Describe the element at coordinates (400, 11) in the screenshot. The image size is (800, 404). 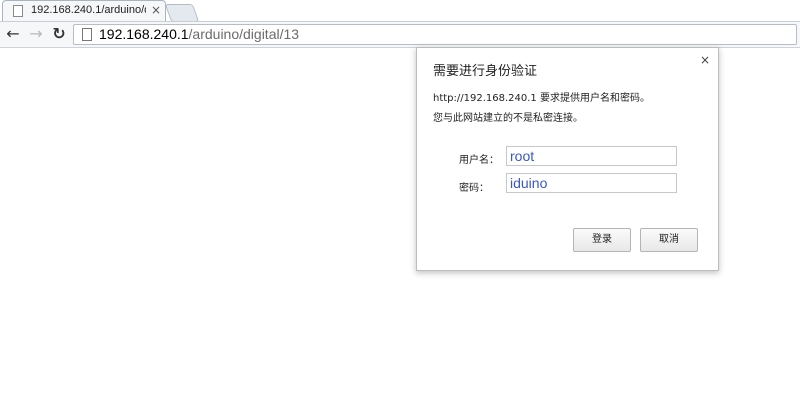
I see `tab-strip: 192.168.240.1/arduino/digital/13 ×` at that location.